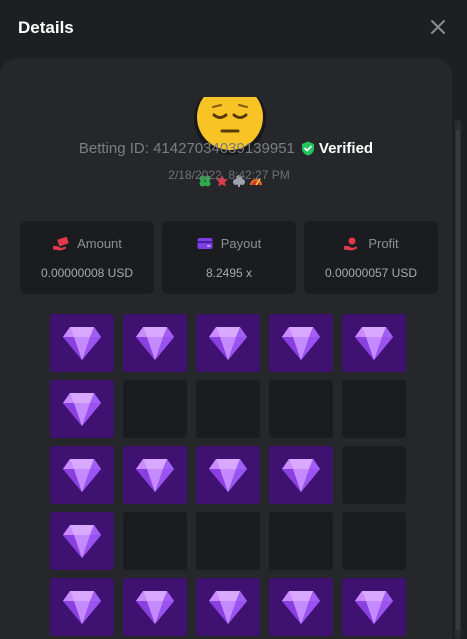 Image resolution: width=467 pixels, height=639 pixels. I want to click on betting-id-row: Betting ID: 41427034039139951 Verified, so click(226, 148).